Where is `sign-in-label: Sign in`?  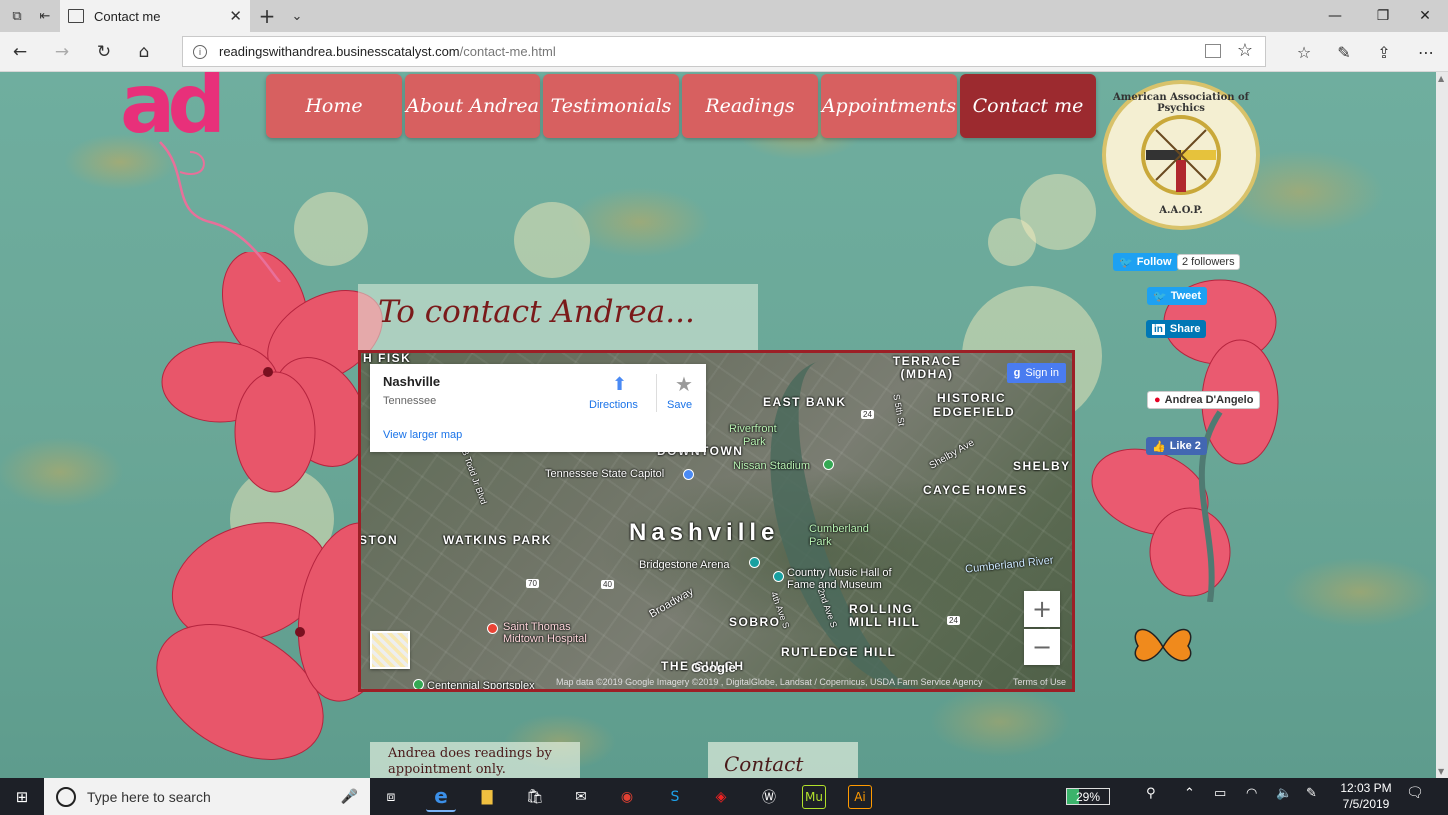 sign-in-label: Sign in is located at coordinates (1042, 373).